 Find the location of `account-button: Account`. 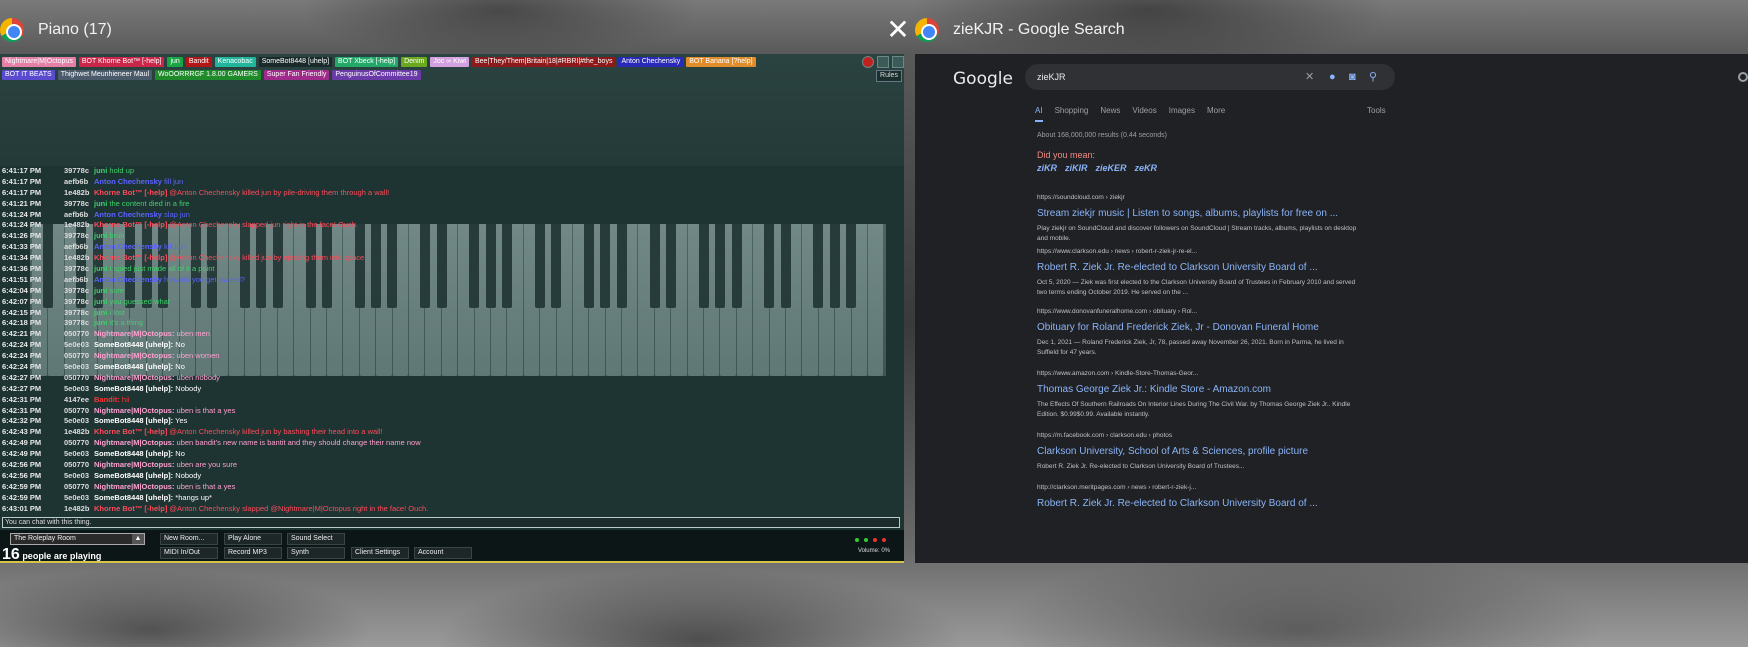

account-button: Account is located at coordinates (443, 553).